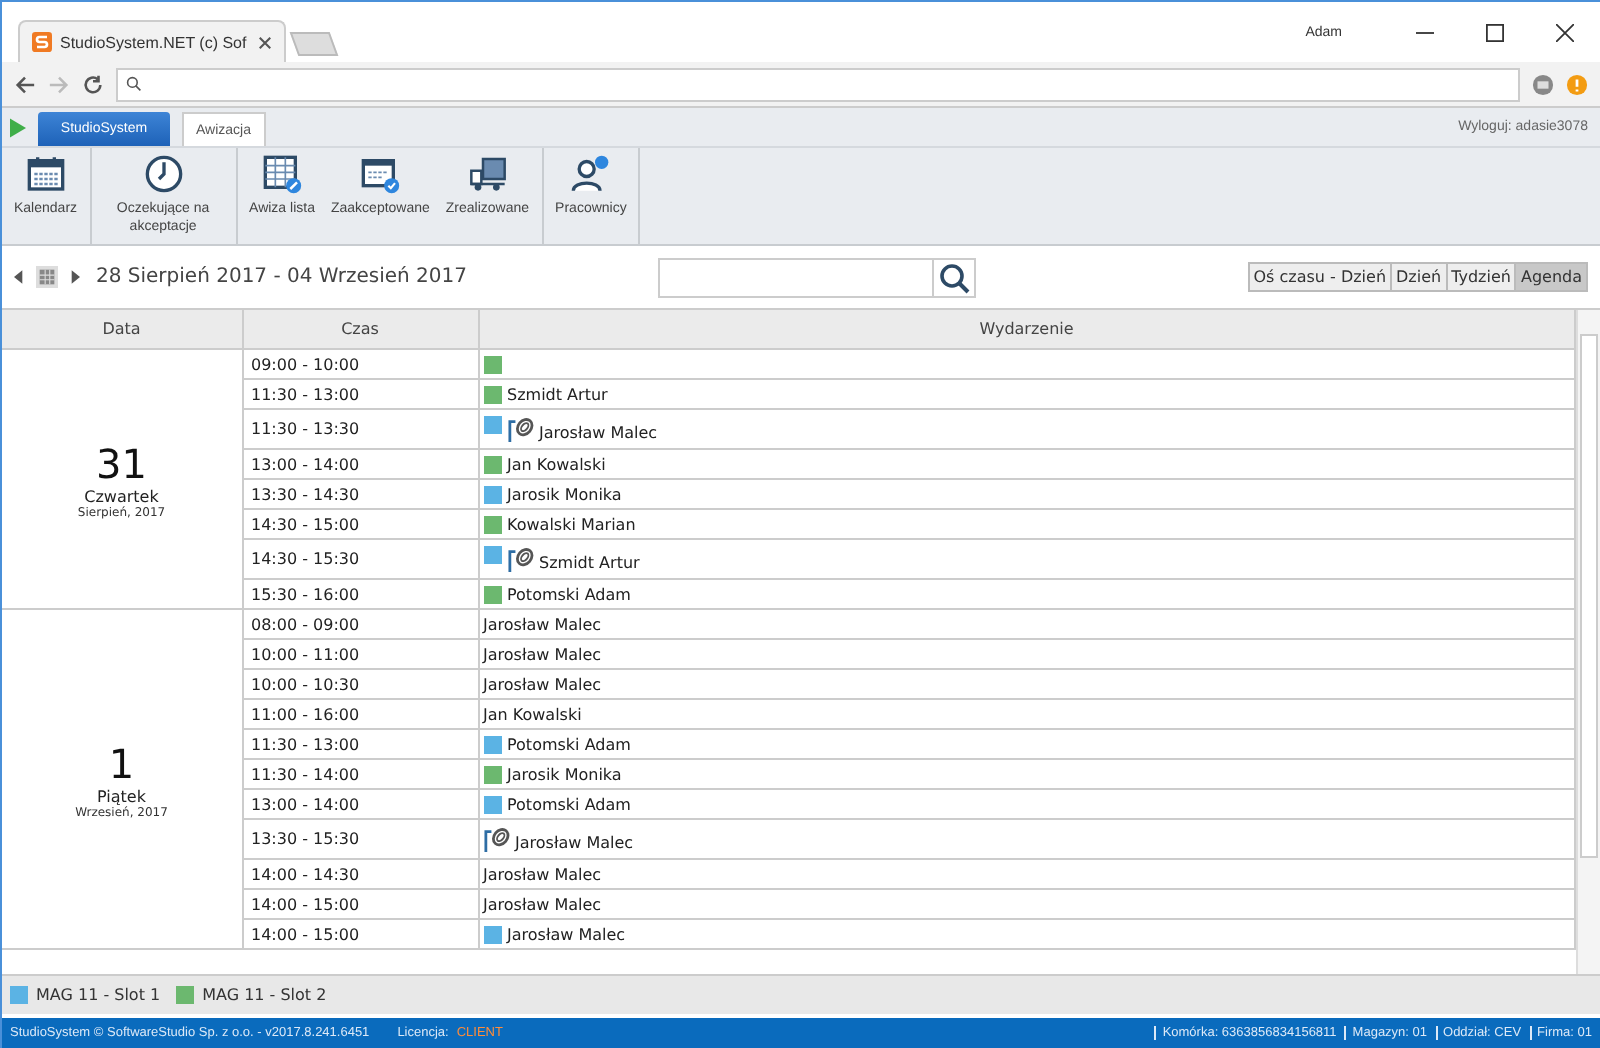  I want to click on search-icon, so click(134, 84).